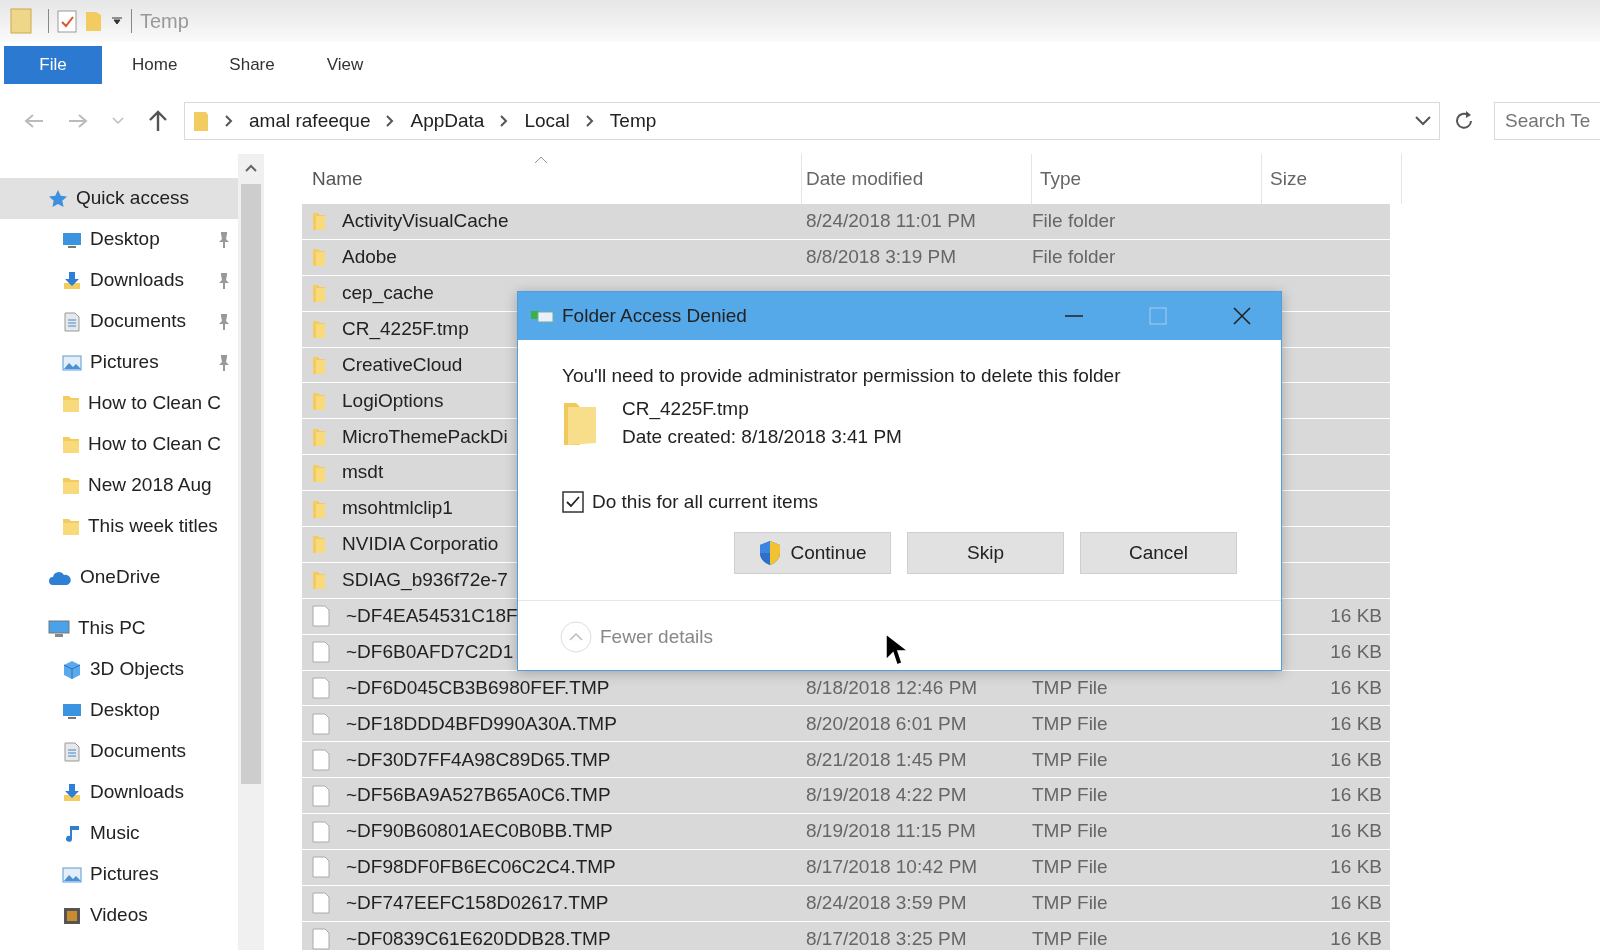 The width and height of the screenshot is (1600, 950). What do you see at coordinates (478, 938) in the screenshot?
I see `file-name: ~DF0839C61E620DDB28.TMP` at bounding box center [478, 938].